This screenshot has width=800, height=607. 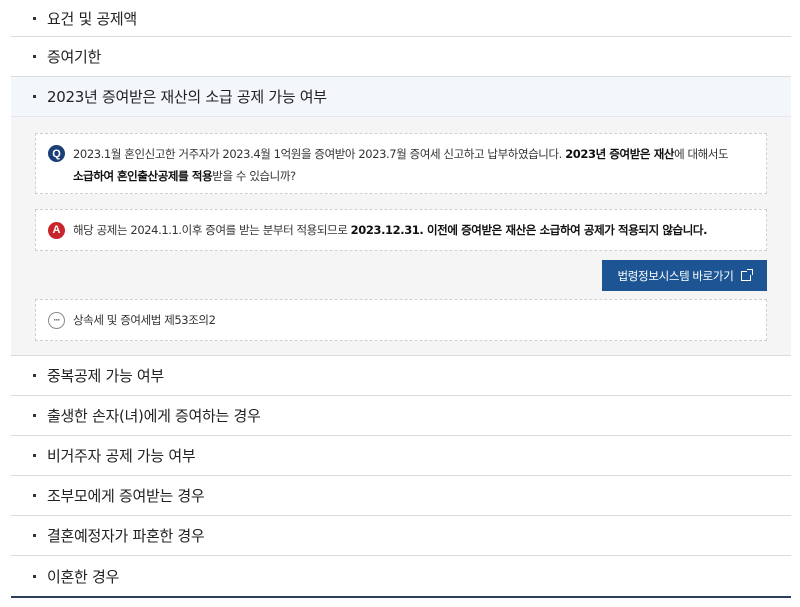 What do you see at coordinates (74, 57) in the screenshot?
I see `accordion-item-label: 증여기한` at bounding box center [74, 57].